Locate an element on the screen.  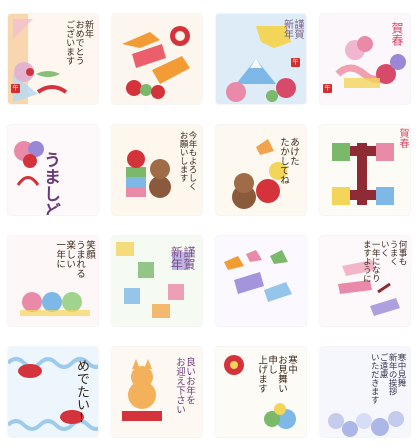
sticker-7-illustration is located at coordinates (261, 170).